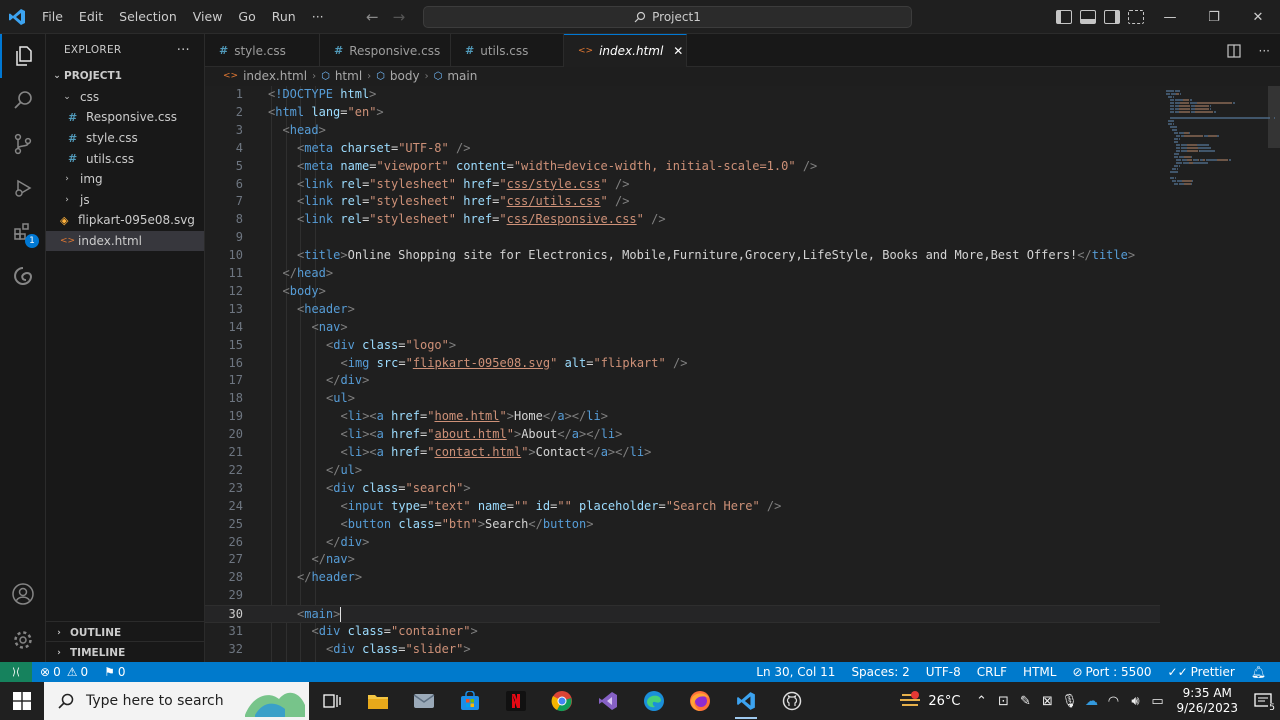 This screenshot has height=720, width=1280. Describe the element at coordinates (399, 17) in the screenshot. I see `forward-arrow-icon: →` at that location.